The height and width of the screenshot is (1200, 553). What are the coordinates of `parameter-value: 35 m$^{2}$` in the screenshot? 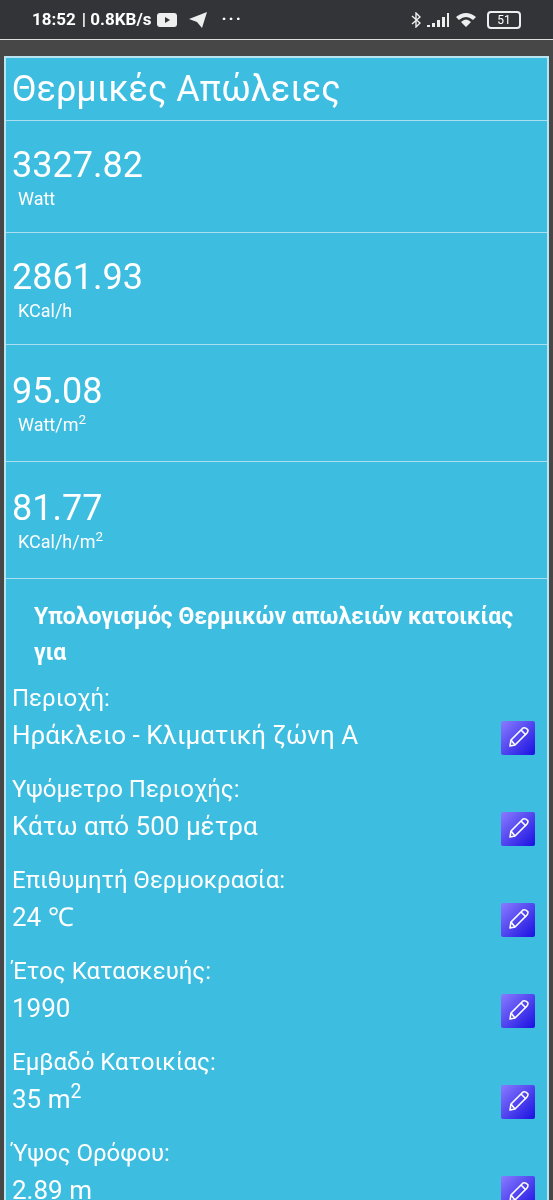 It's located at (47, 1097).